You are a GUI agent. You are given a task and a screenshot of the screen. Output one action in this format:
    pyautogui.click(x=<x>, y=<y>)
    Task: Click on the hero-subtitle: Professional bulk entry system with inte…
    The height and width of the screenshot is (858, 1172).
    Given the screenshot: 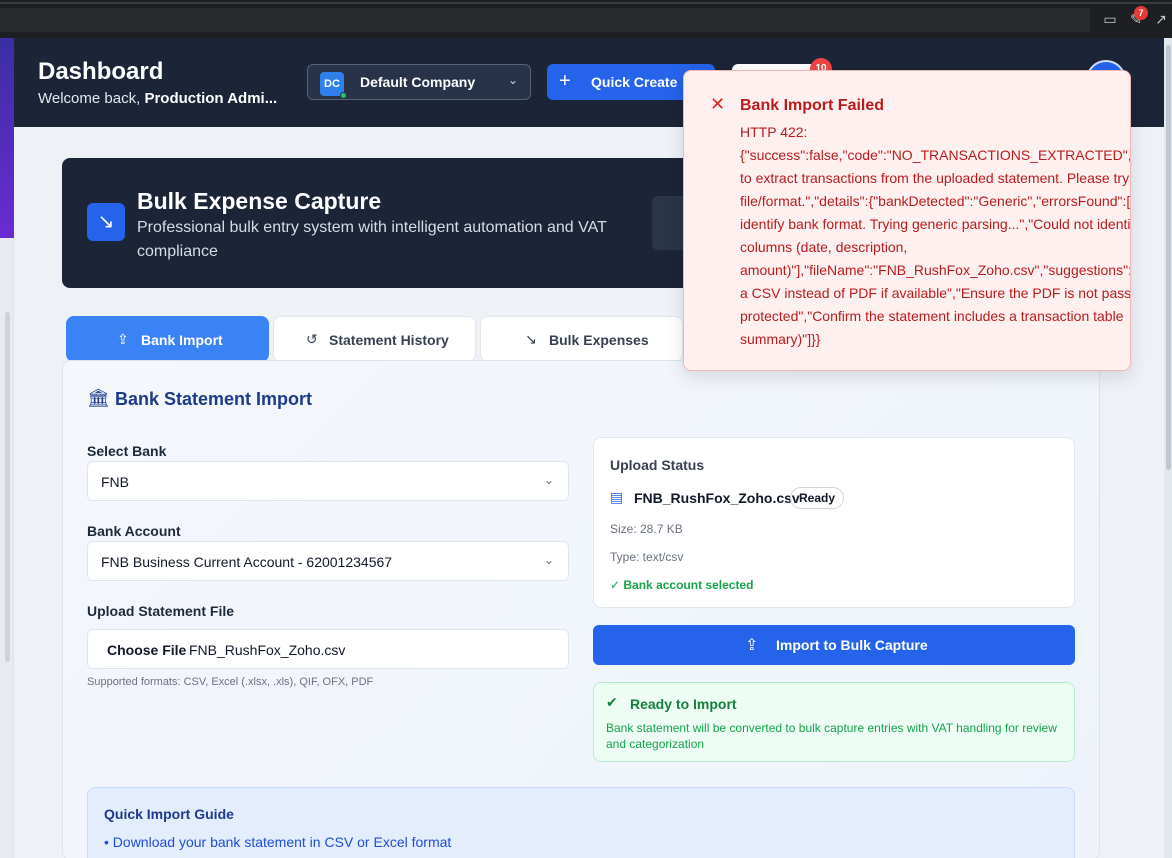 What is the action you would take?
    pyautogui.click(x=372, y=239)
    